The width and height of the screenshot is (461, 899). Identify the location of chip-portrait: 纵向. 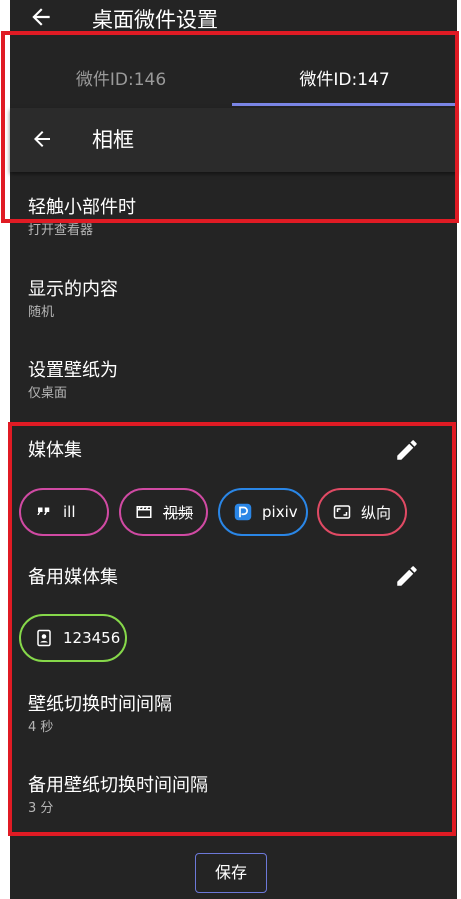
(362, 512).